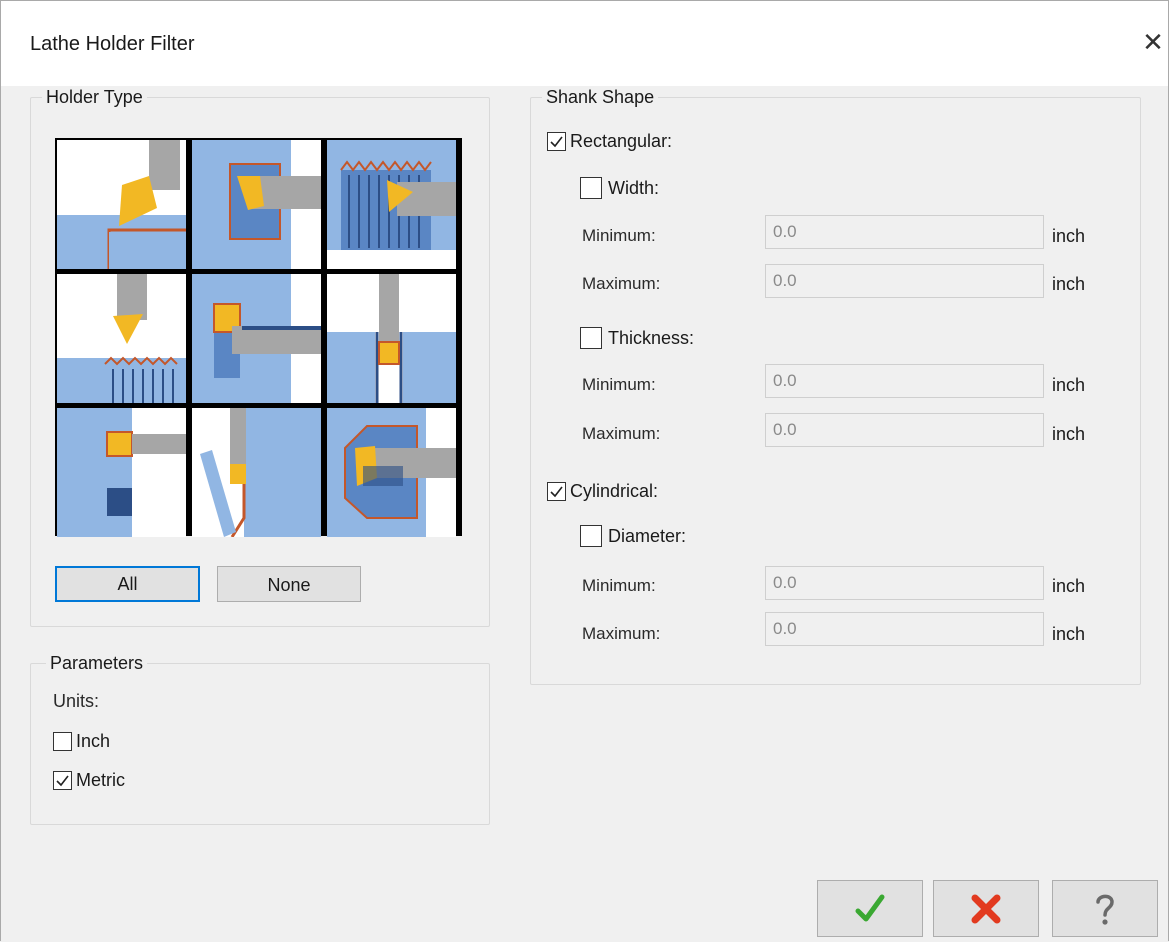 The width and height of the screenshot is (1169, 942). I want to click on cylindrical-label: Cylindrical:, so click(614, 490).